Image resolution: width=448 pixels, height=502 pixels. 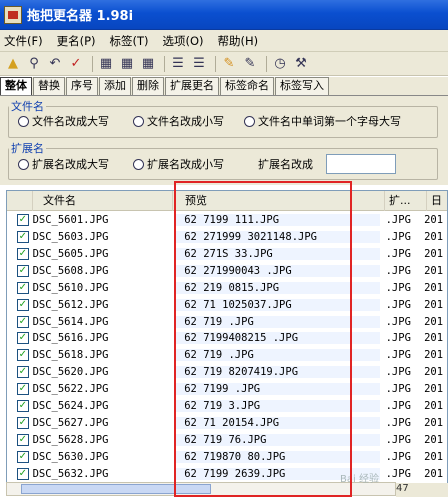 What do you see at coordinates (361, 164) in the screenshot?
I see `ext-change-input` at bounding box center [361, 164].